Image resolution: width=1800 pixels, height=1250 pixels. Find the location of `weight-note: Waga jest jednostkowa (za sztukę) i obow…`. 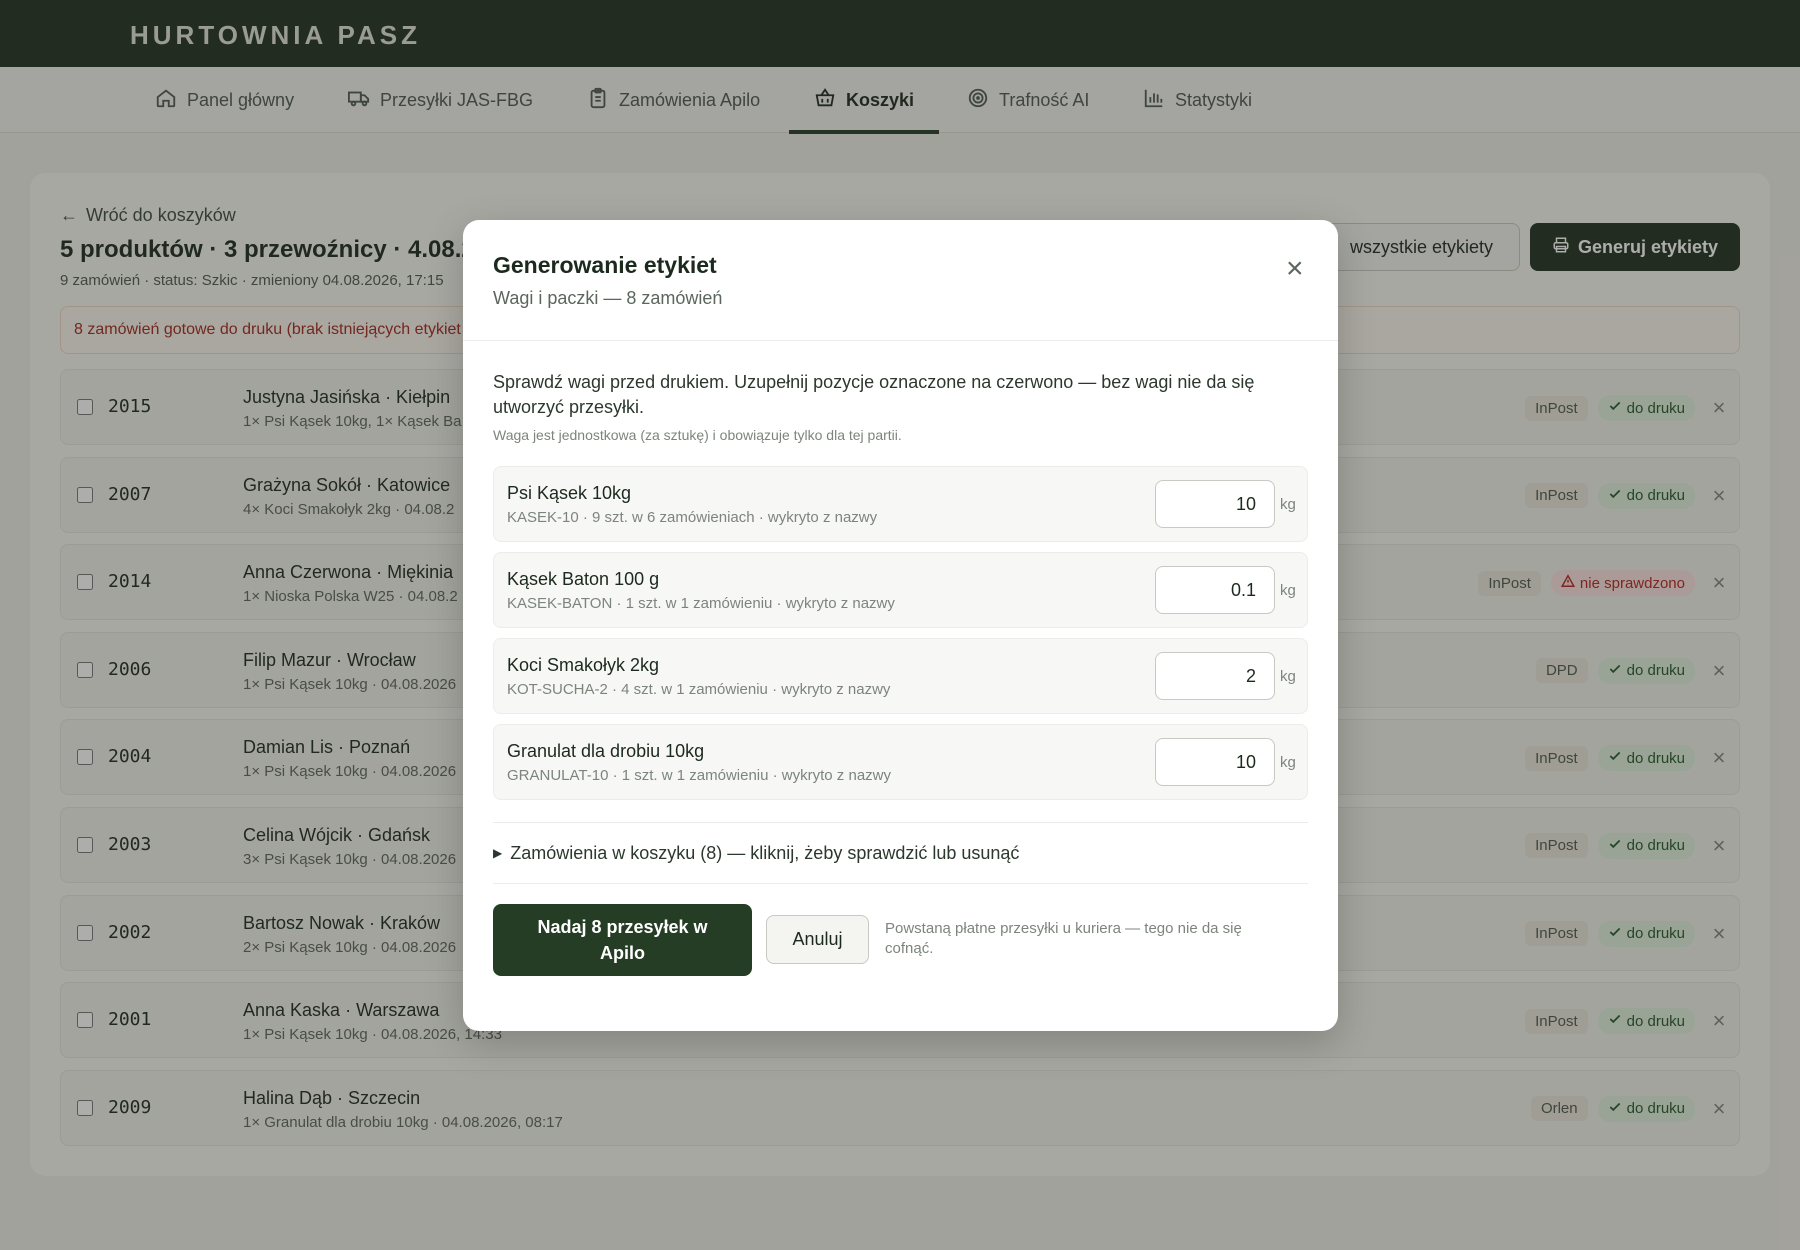

weight-note: Waga jest jednostkowa (za sztukę) i obow… is located at coordinates (697, 435).